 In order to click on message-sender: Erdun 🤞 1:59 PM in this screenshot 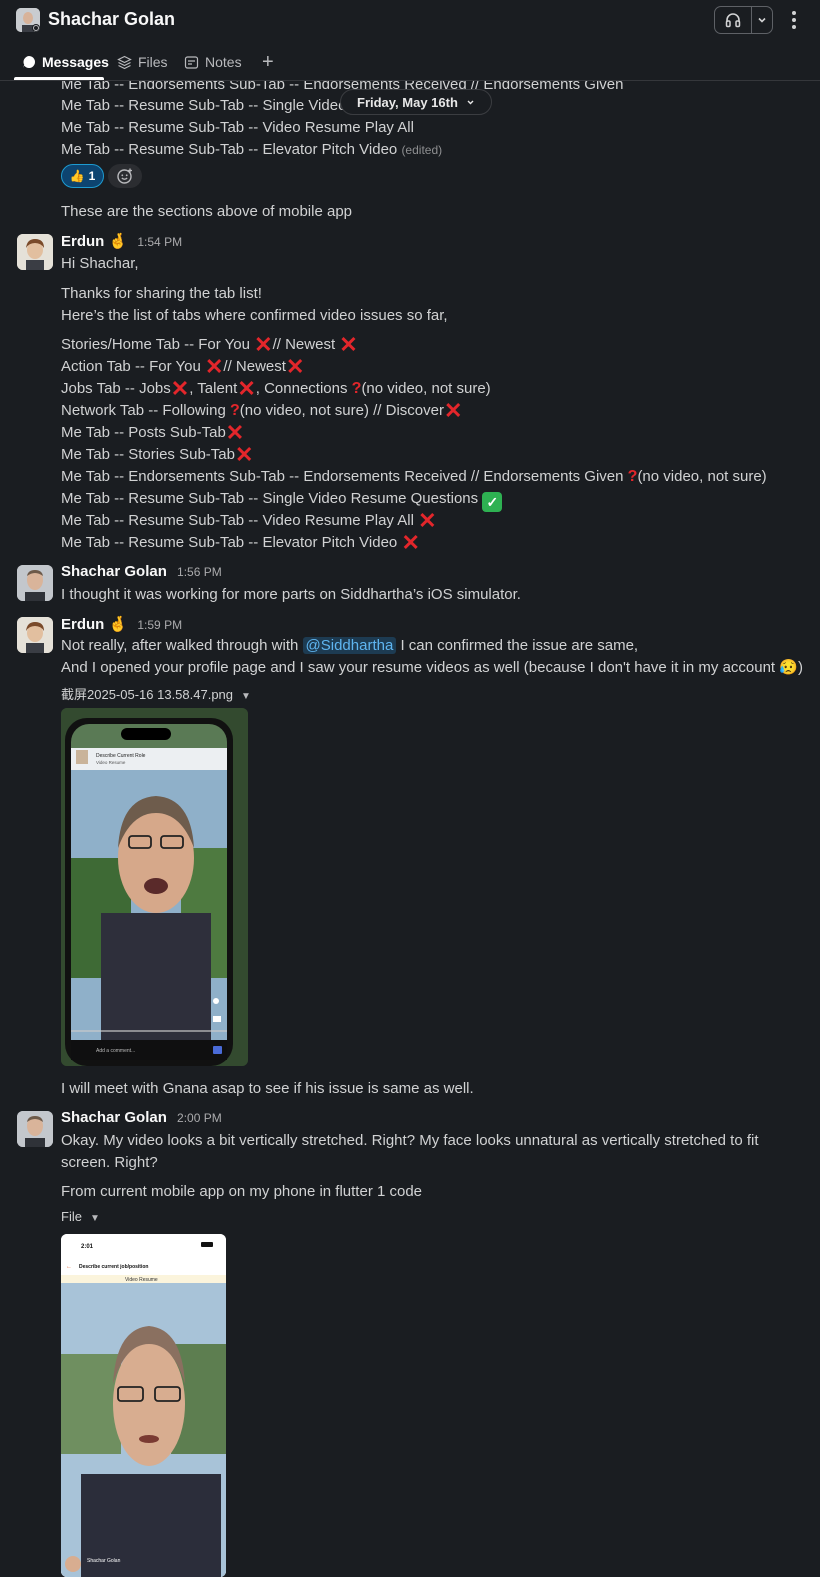, I will do `click(121, 624)`.